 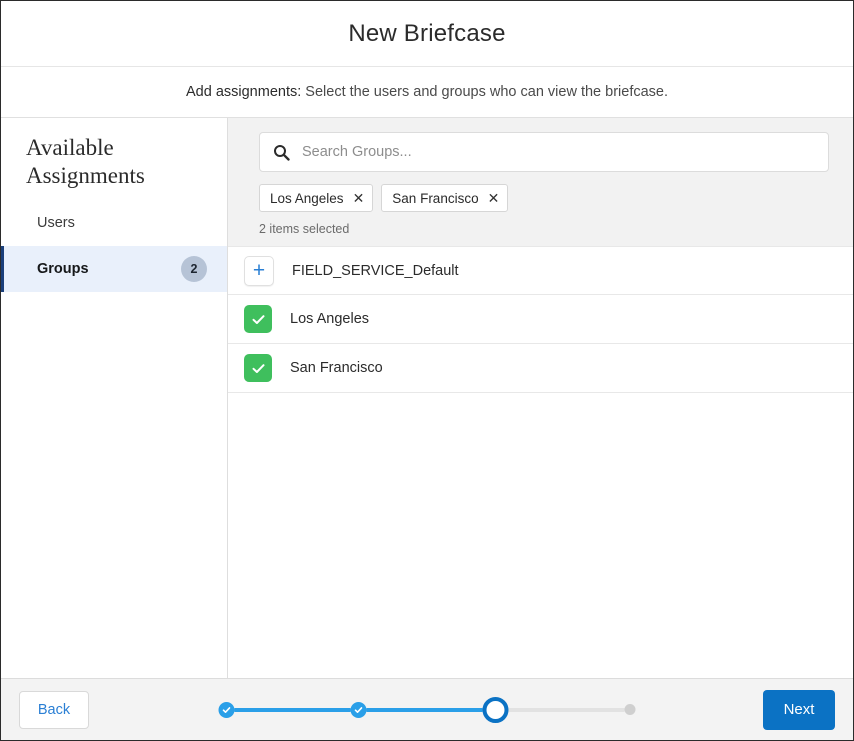 I want to click on progress-indicator, so click(x=427, y=709).